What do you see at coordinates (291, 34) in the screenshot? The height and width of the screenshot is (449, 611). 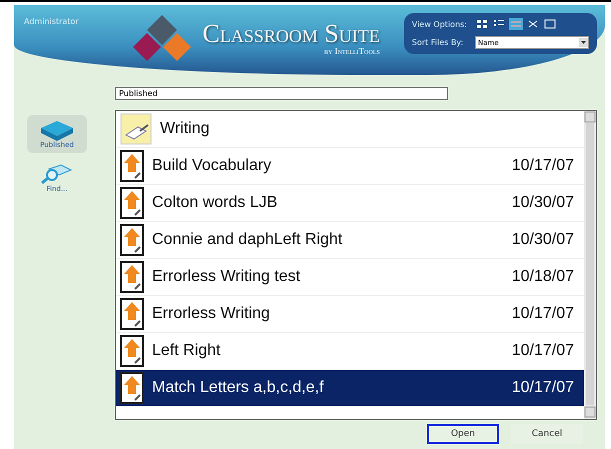 I see `app-title: Classroom Suite` at bounding box center [291, 34].